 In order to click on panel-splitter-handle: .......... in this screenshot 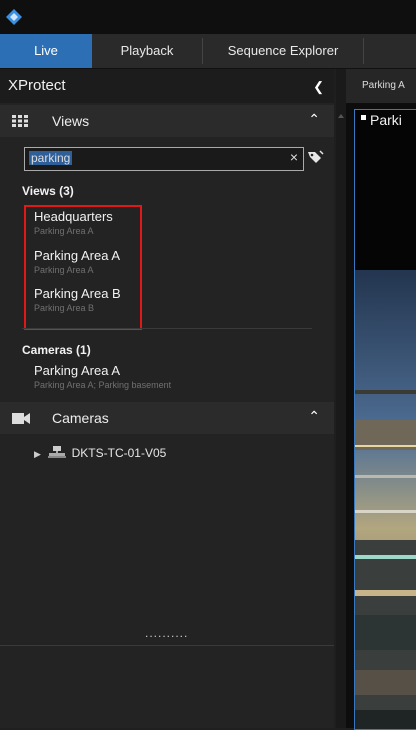, I will do `click(166, 633)`.